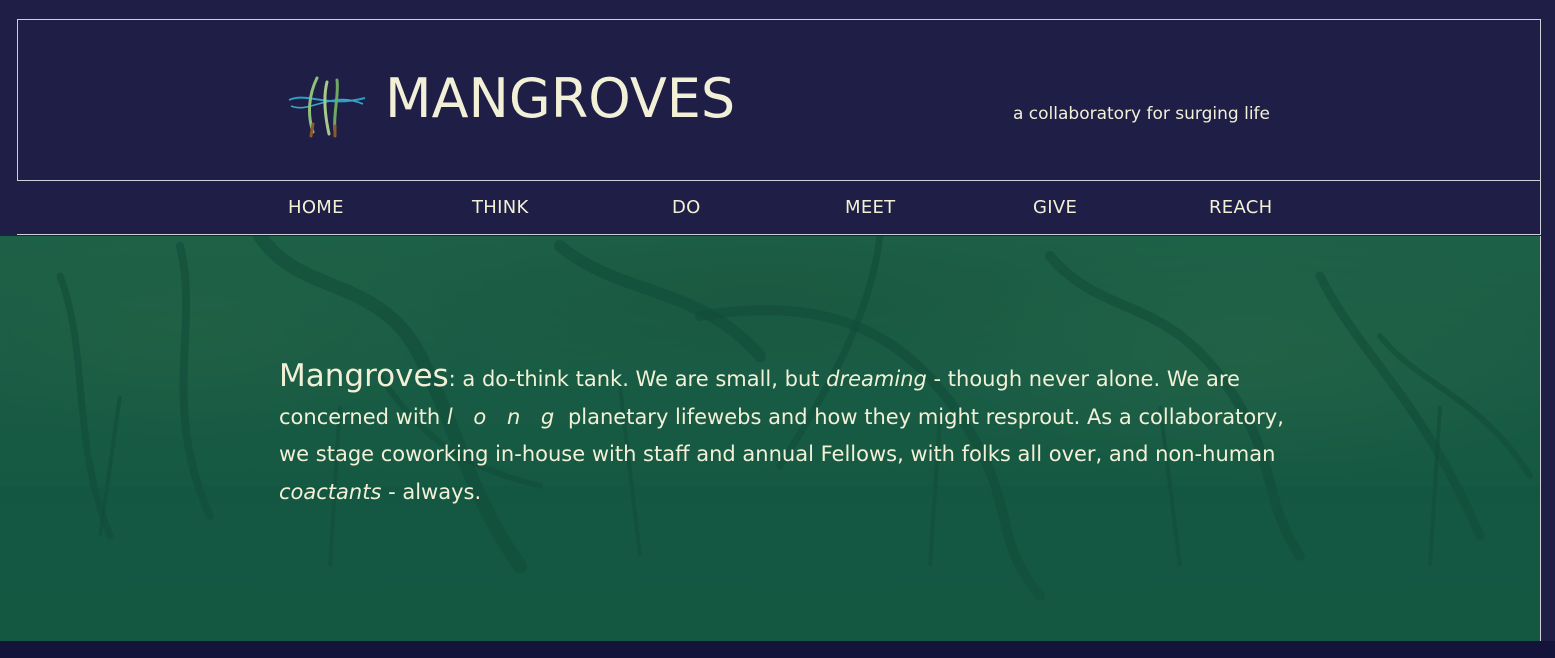  What do you see at coordinates (316, 207) in the screenshot?
I see `nav-item-home: HOME` at bounding box center [316, 207].